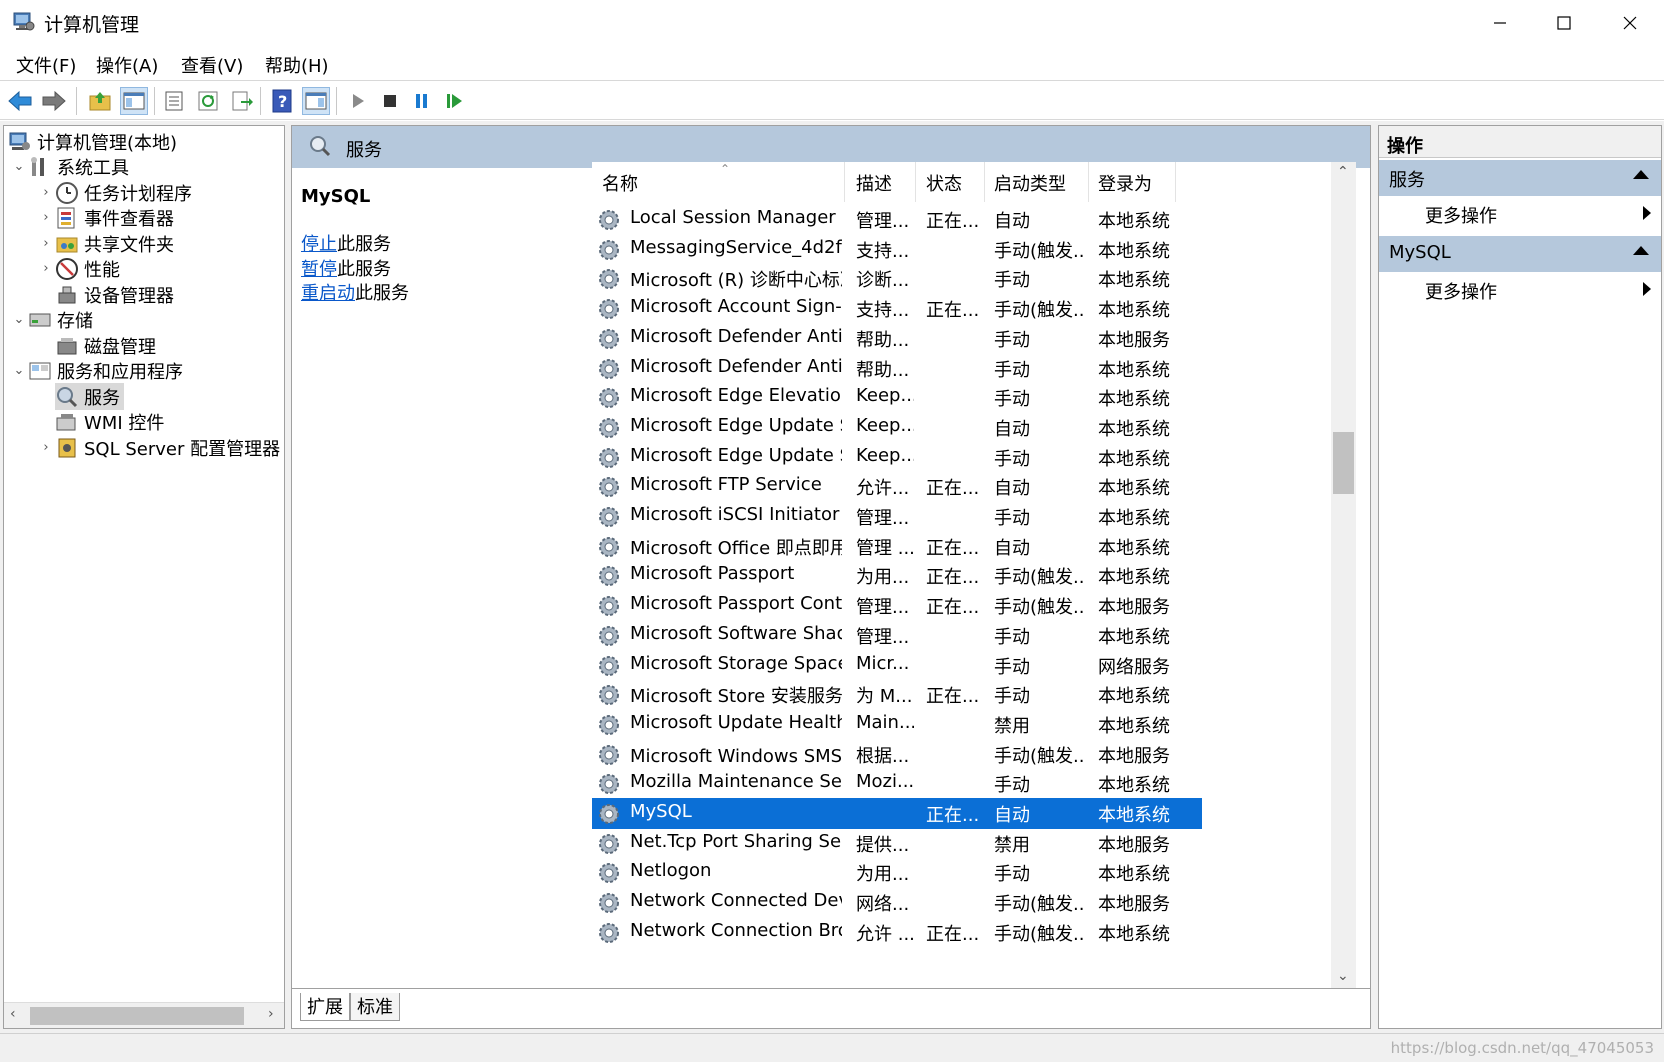 This screenshot has width=1664, height=1062. Describe the element at coordinates (390, 101) in the screenshot. I see `stop-service-button` at that location.